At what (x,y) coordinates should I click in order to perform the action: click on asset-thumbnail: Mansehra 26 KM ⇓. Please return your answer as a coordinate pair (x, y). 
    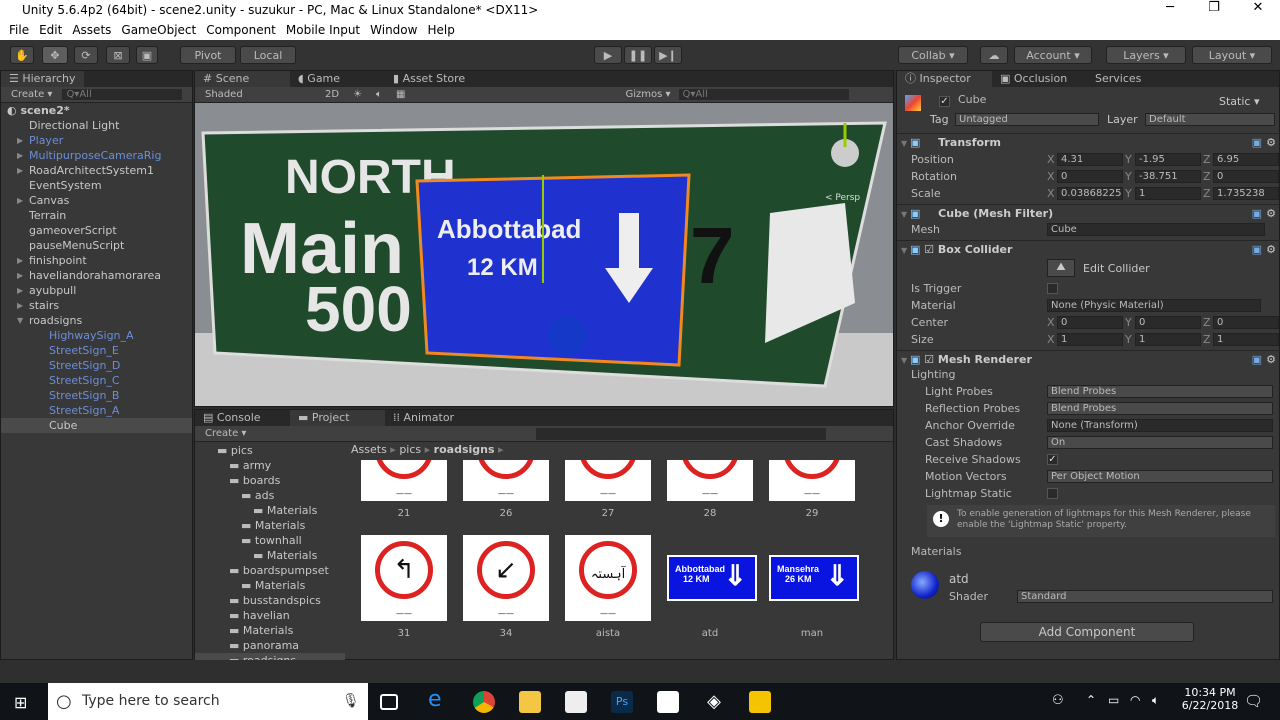
    Looking at the image, I should click on (814, 578).